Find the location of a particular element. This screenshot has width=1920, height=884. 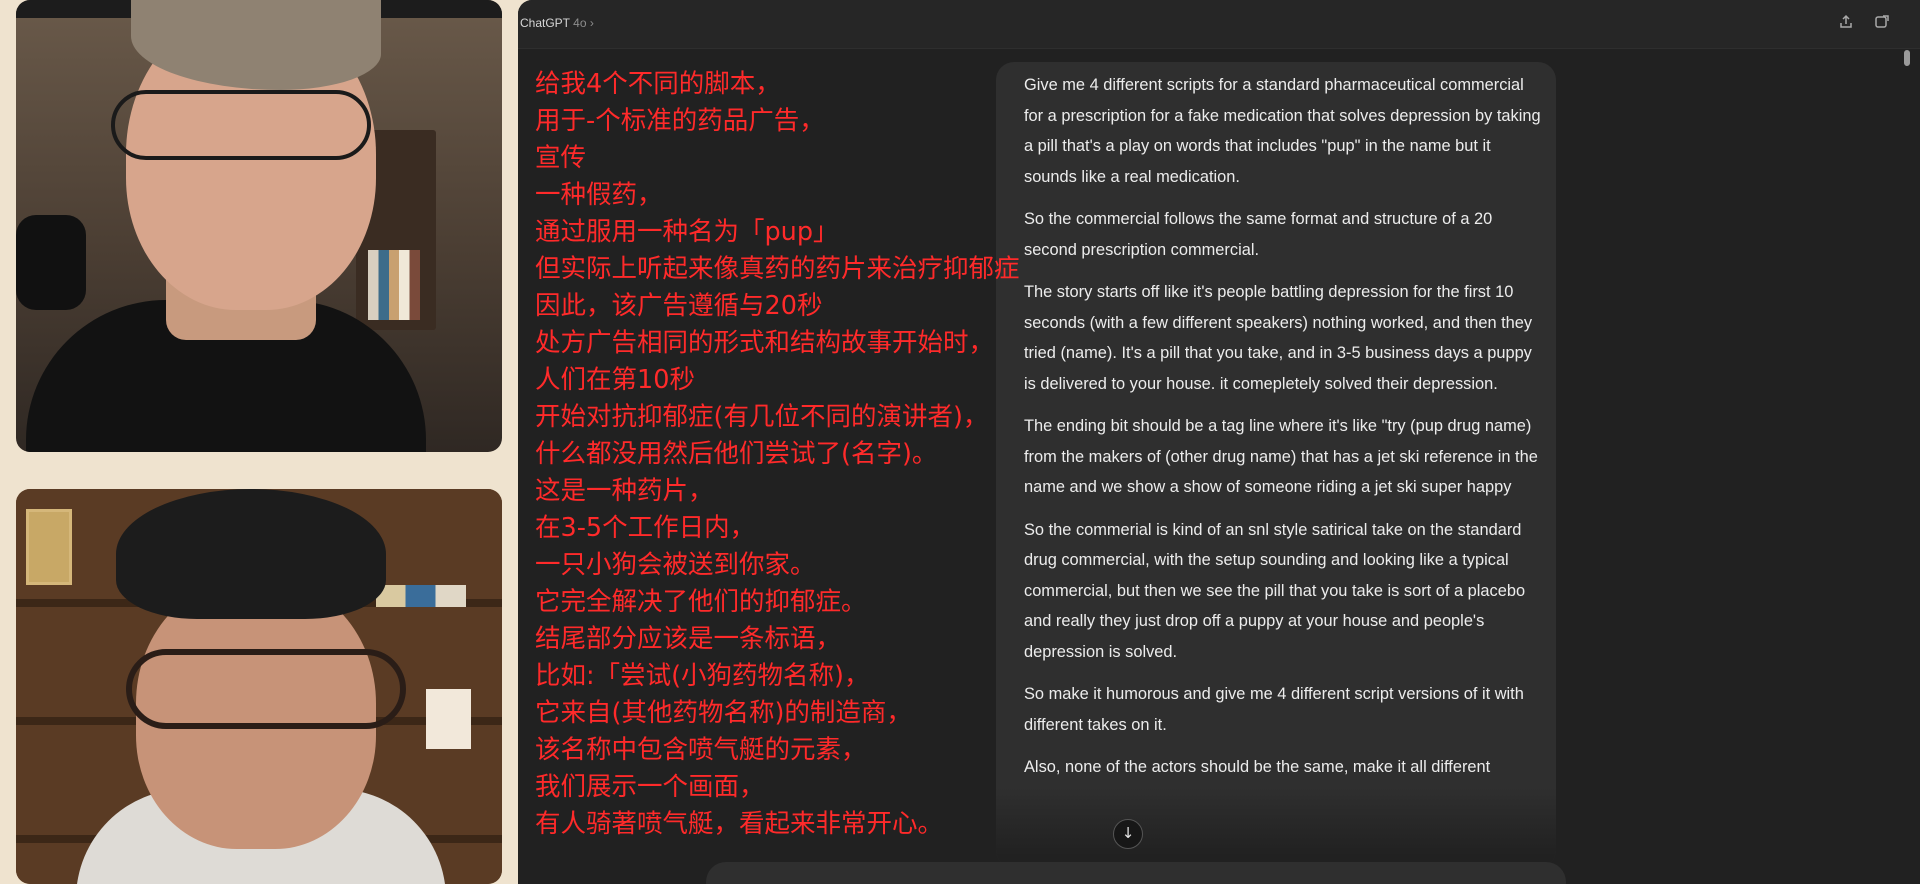

subtitle-line: 一种假药， is located at coordinates (599, 195).